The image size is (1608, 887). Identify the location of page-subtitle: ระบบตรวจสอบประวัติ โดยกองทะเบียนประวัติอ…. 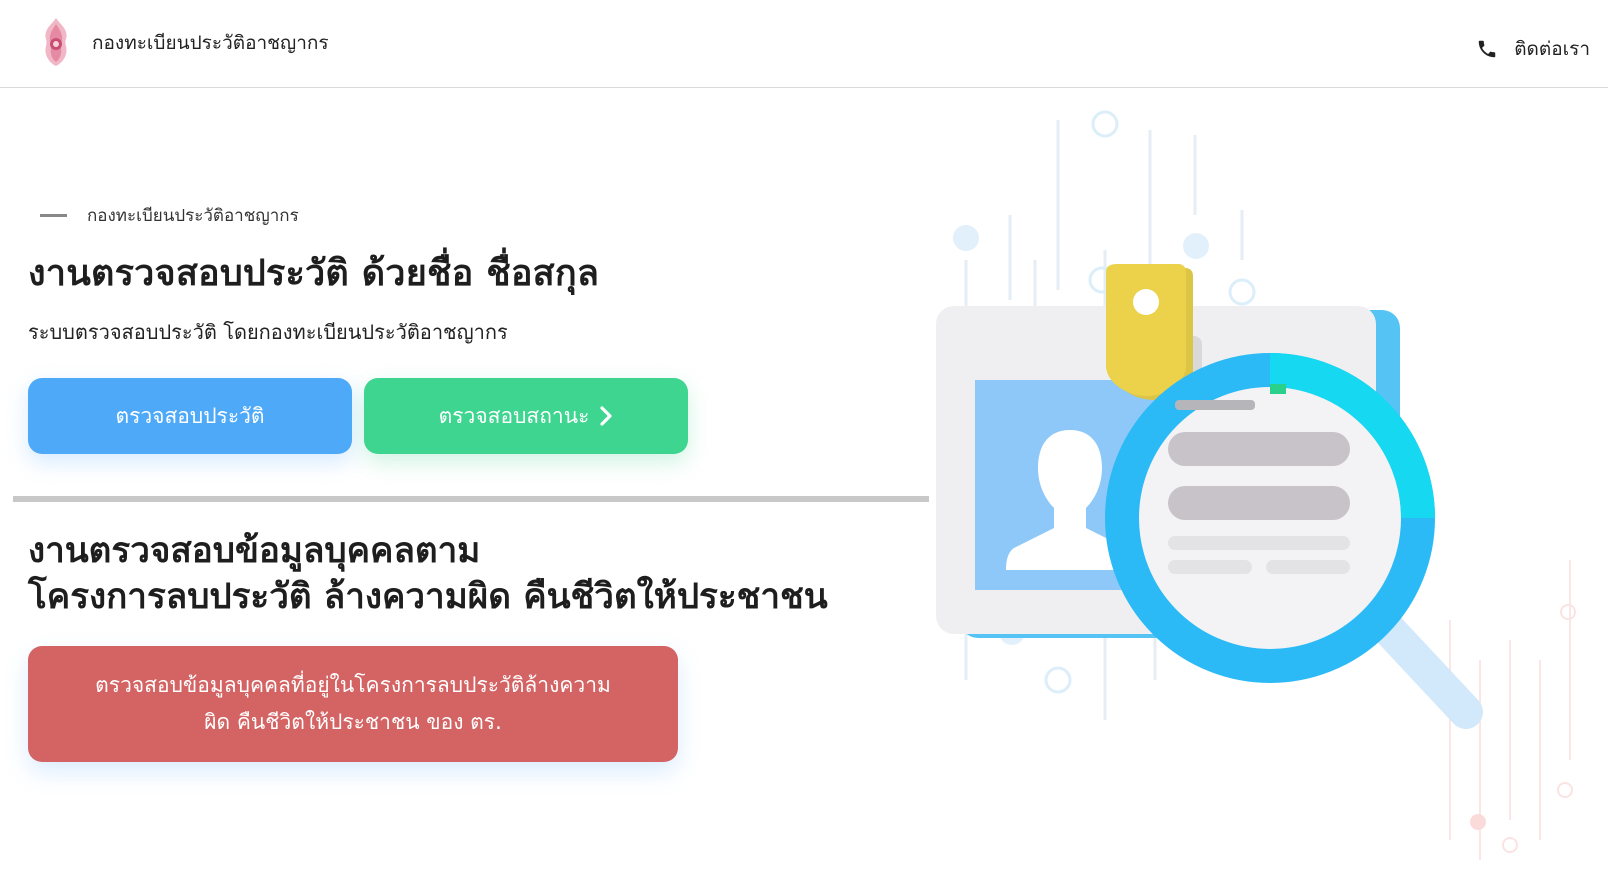
(268, 332).